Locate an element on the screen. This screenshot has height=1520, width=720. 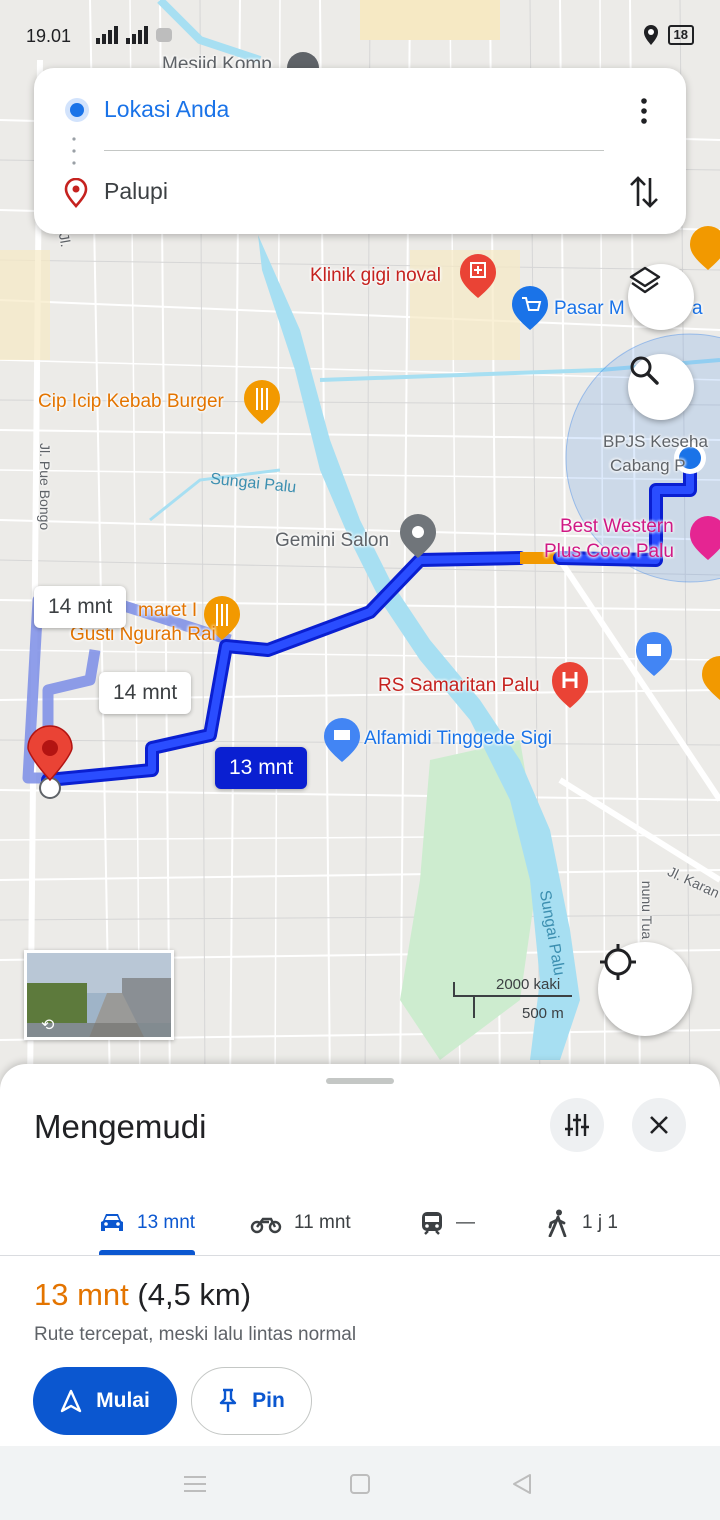
more-options-icon is located at coordinates (644, 111).